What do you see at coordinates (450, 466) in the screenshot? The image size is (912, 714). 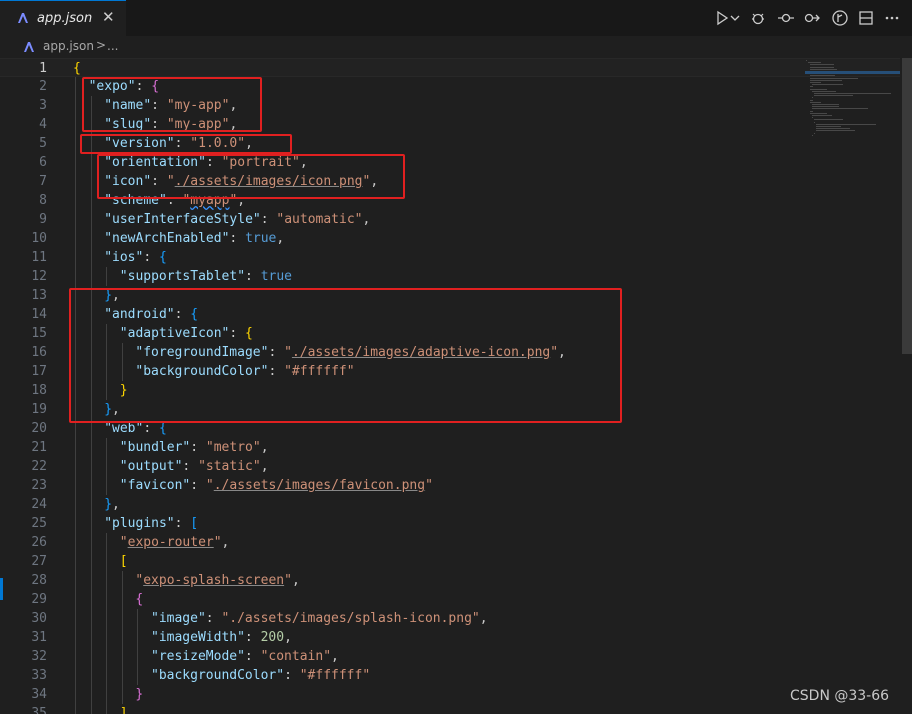 I see `code-line: 22 "output": "static",` at bounding box center [450, 466].